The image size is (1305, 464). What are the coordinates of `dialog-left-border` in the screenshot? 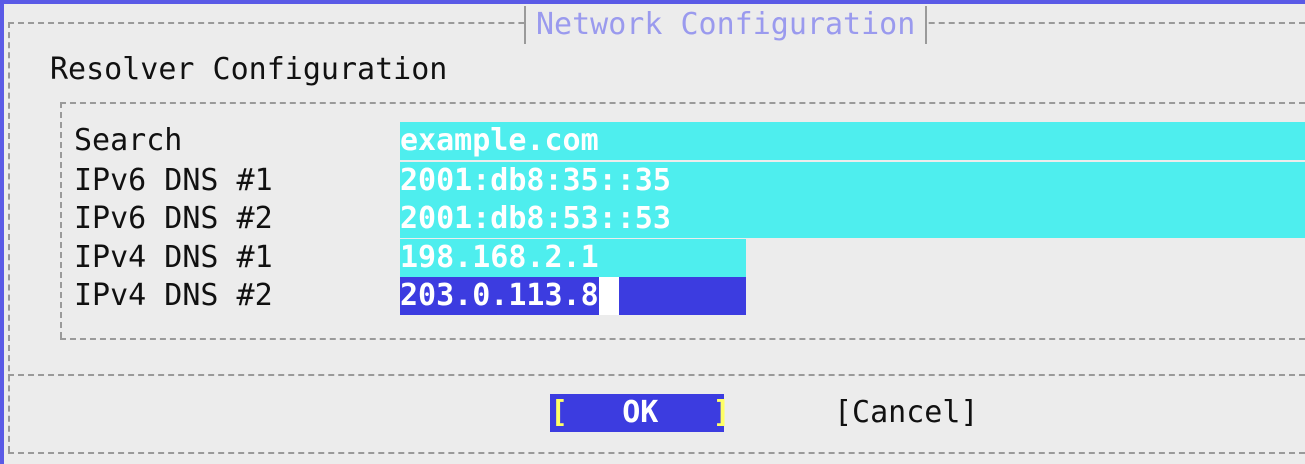 It's located at (9, 237).